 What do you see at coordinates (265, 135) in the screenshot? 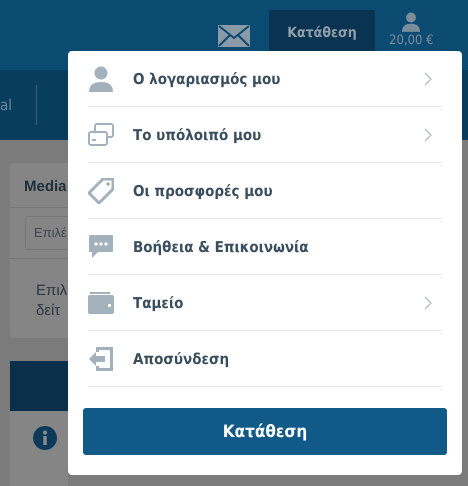
I see `menu-item: Το υπόλοιπό μου` at bounding box center [265, 135].